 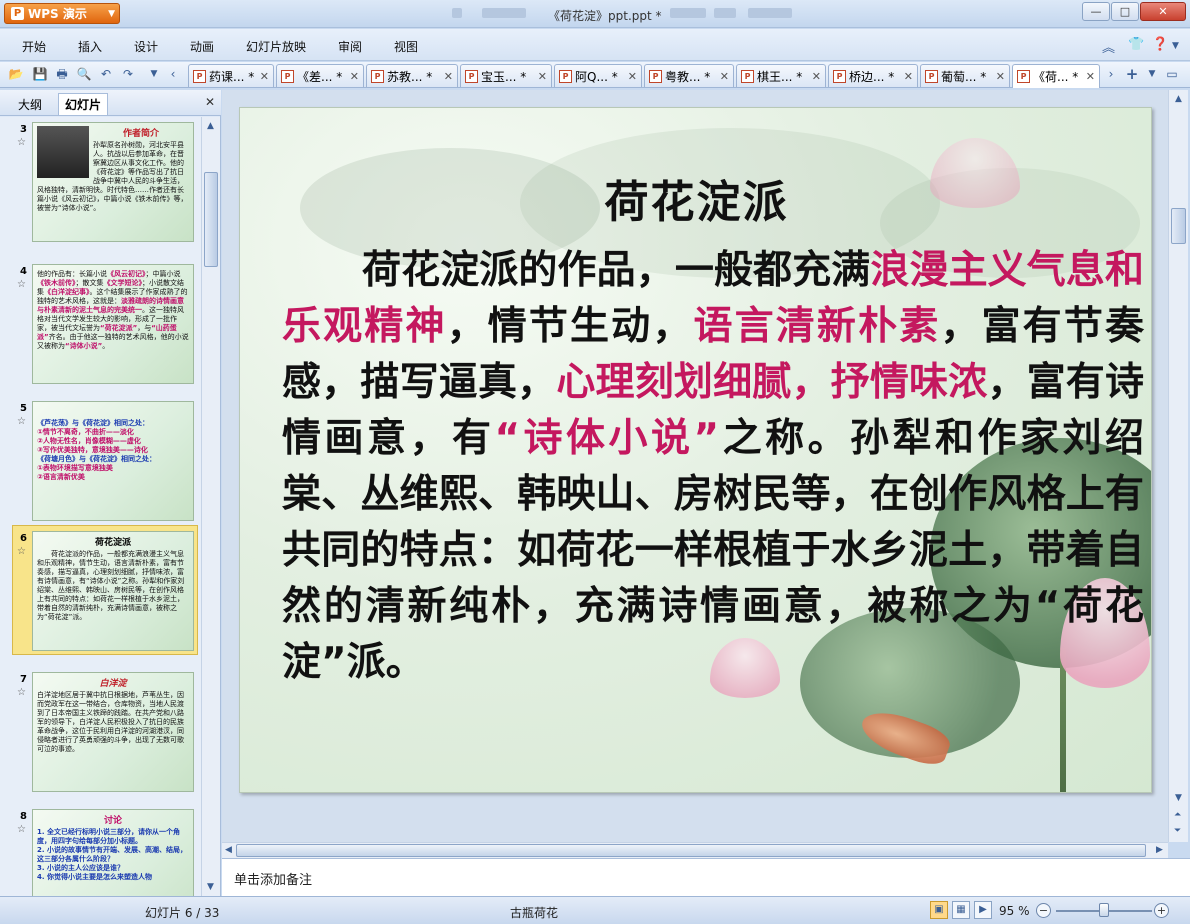 What do you see at coordinates (75, 468) in the screenshot?
I see `thumb-line: ①表物环境描写意境独美` at bounding box center [75, 468].